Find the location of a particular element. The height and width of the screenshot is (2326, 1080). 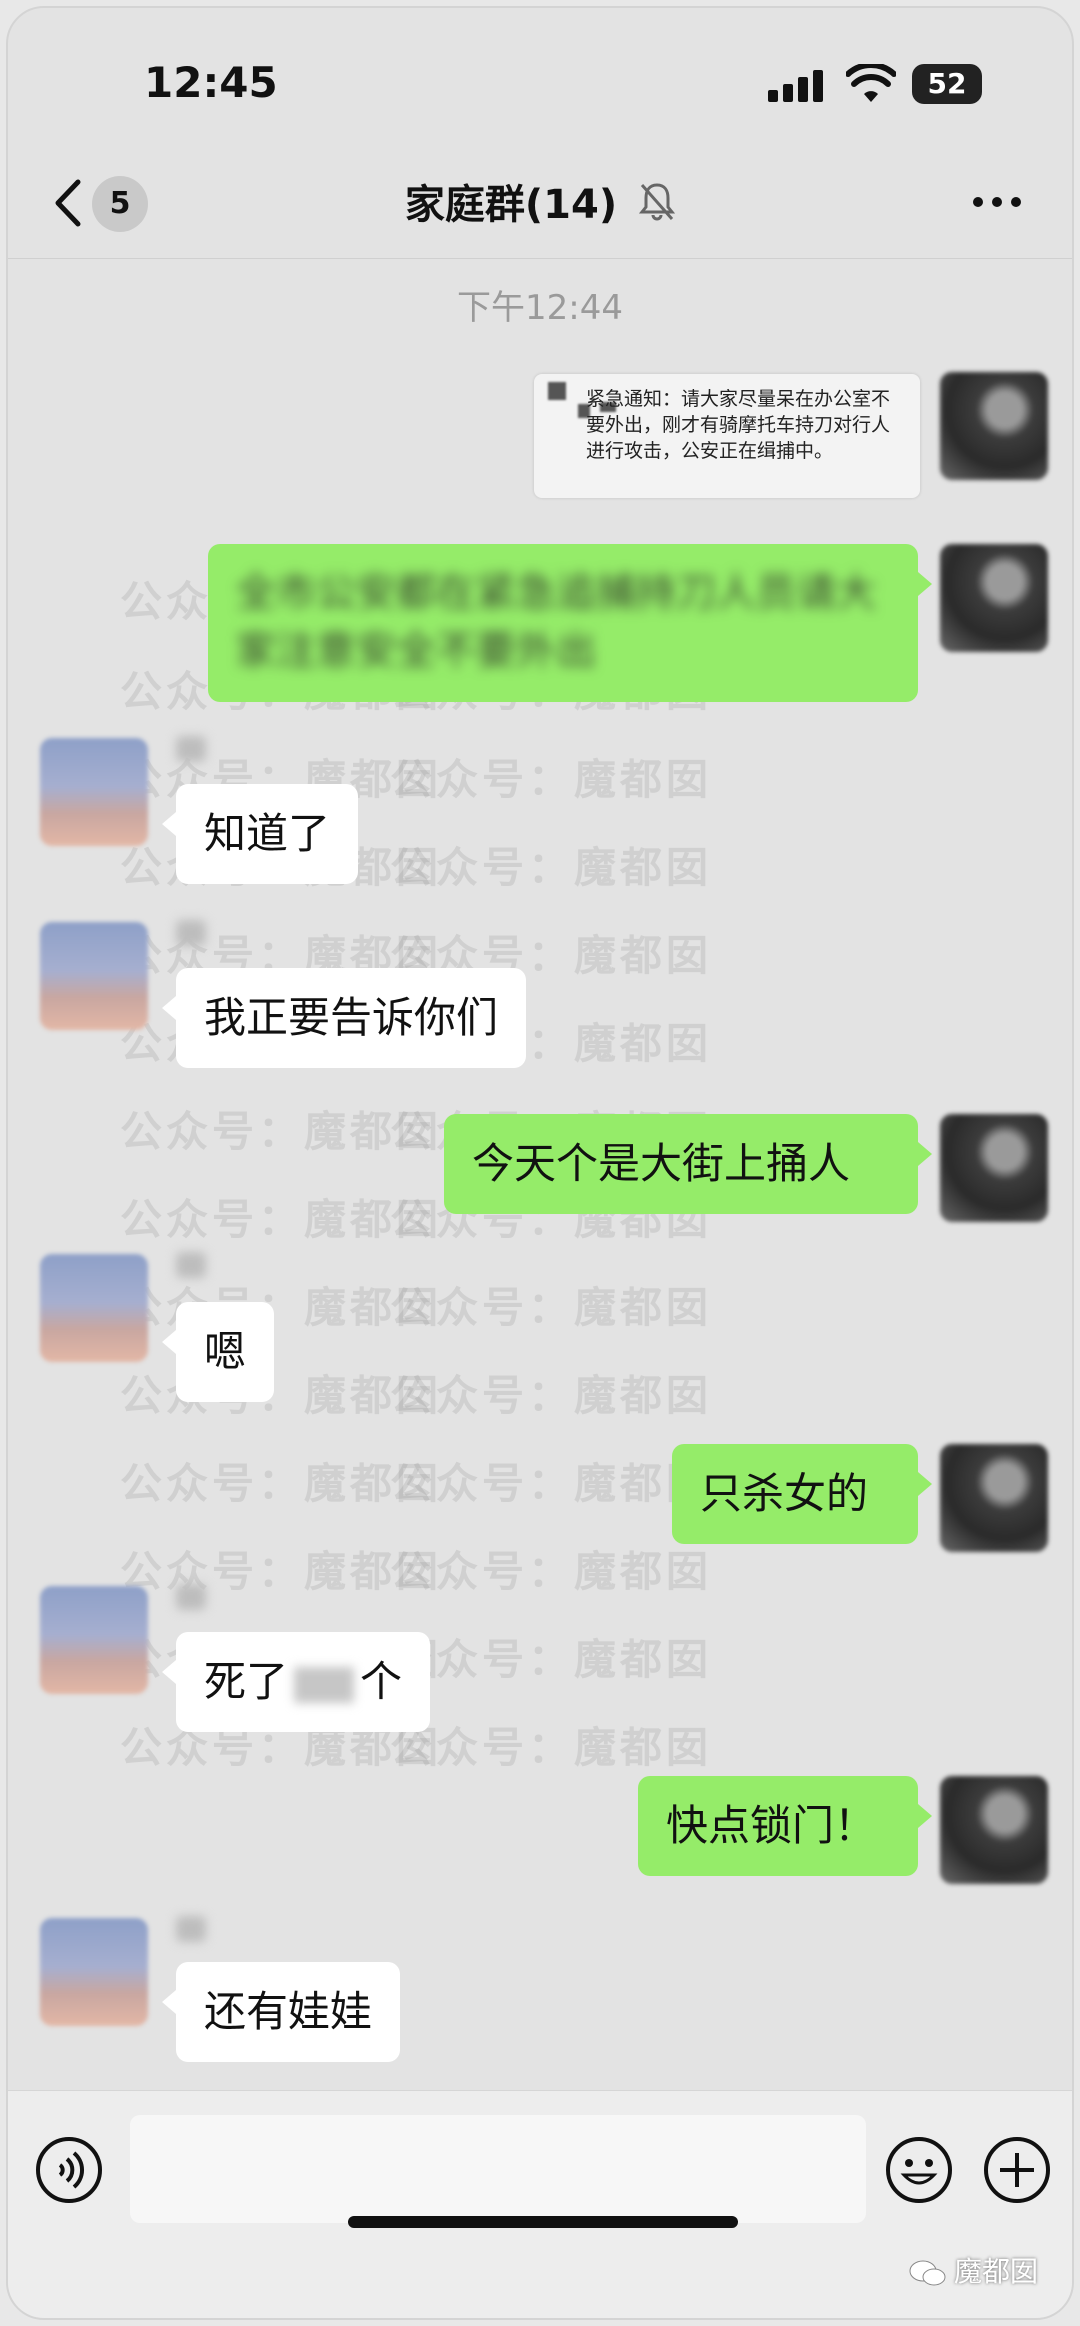

chat-header: 5 家庭群(14) is located at coordinates (540, 203).